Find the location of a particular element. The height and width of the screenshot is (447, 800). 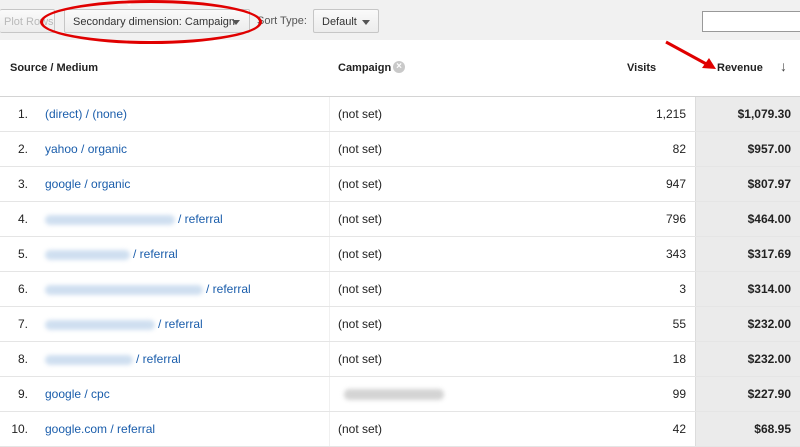

source-medium-link: google.com / referral is located at coordinates (100, 429).